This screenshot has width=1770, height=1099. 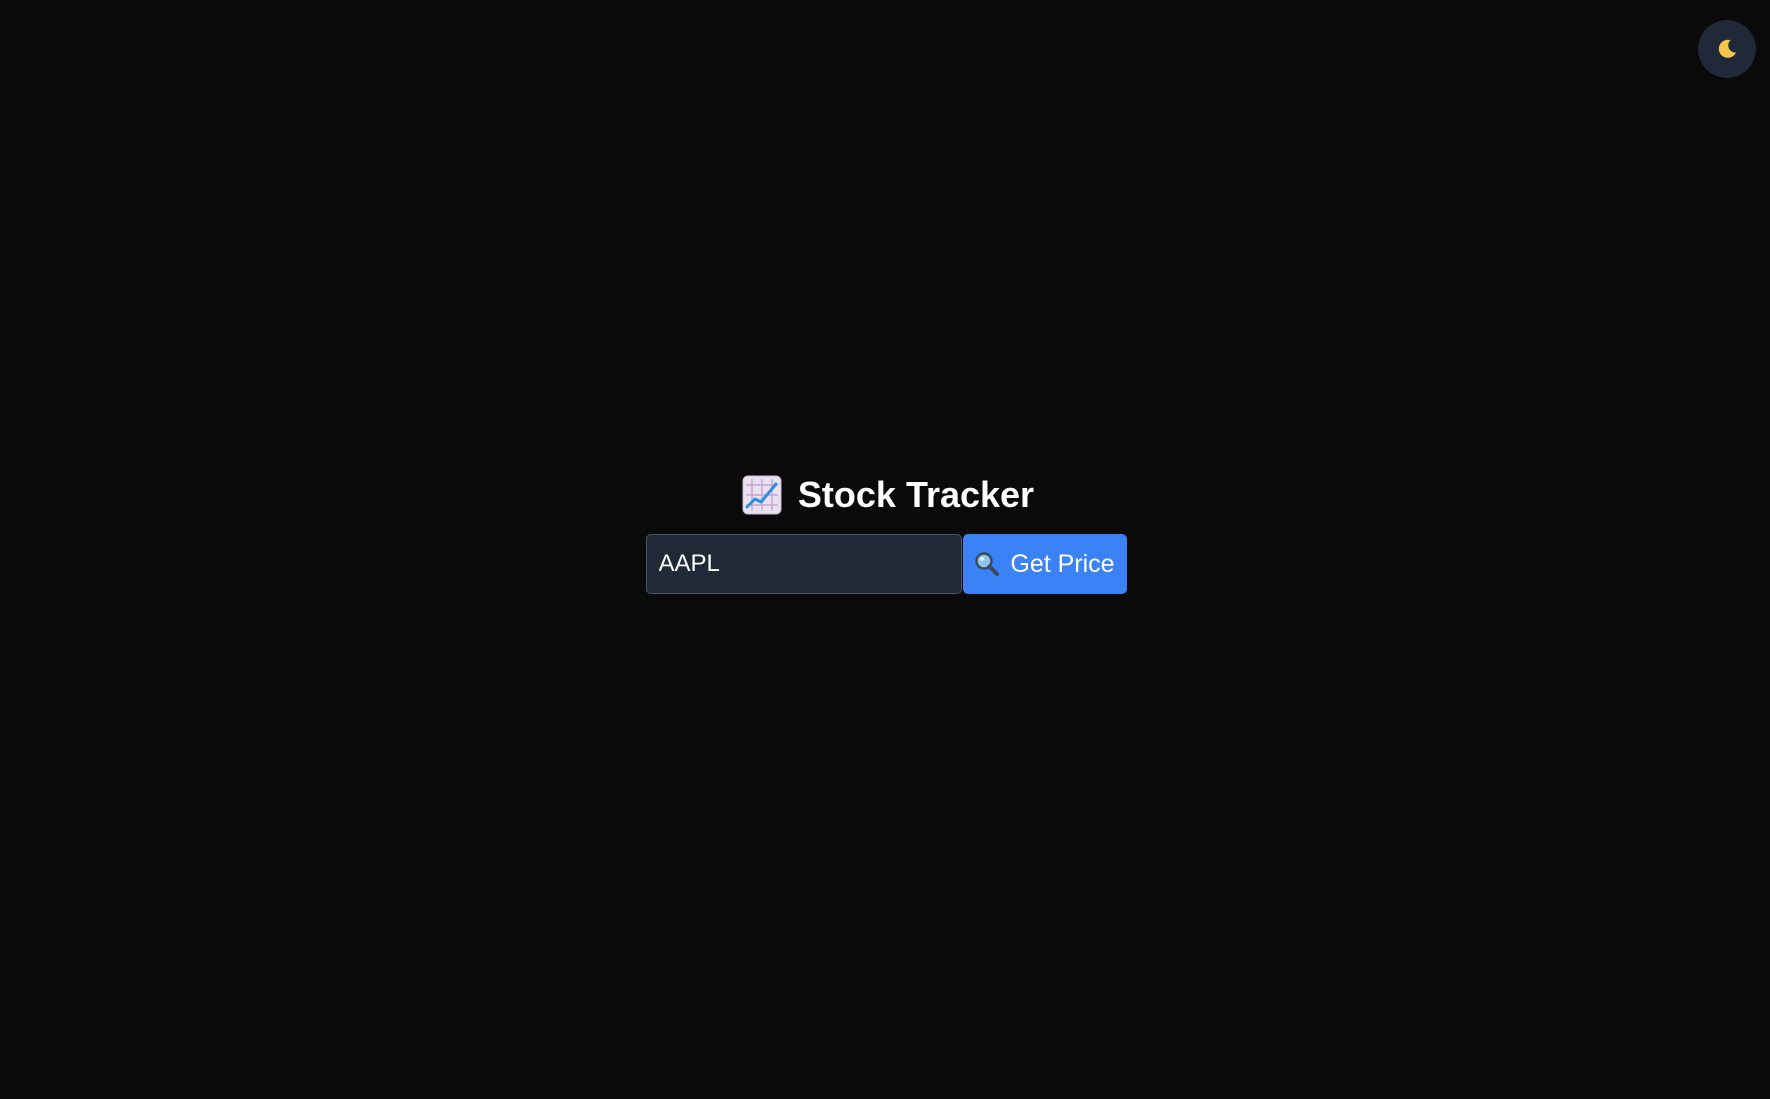 I want to click on ticker-input, so click(x=803, y=564).